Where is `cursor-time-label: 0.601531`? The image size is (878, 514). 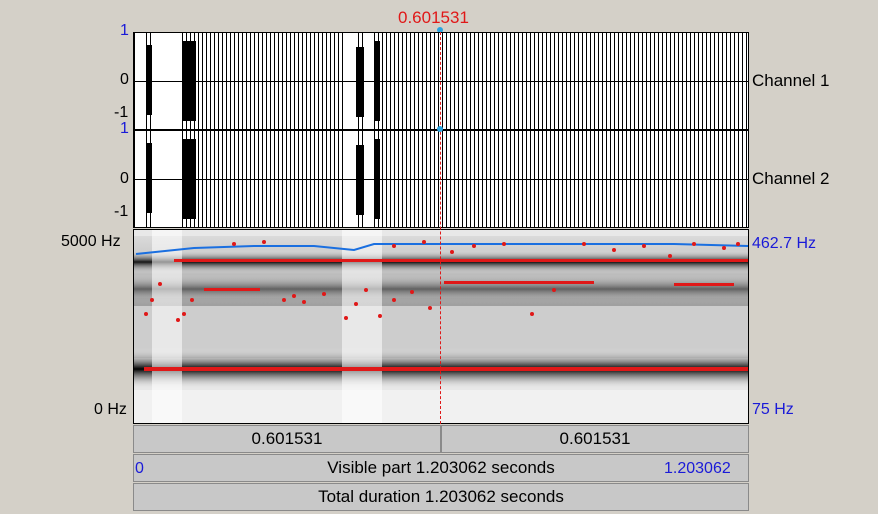 cursor-time-label: 0.601531 is located at coordinates (433, 17).